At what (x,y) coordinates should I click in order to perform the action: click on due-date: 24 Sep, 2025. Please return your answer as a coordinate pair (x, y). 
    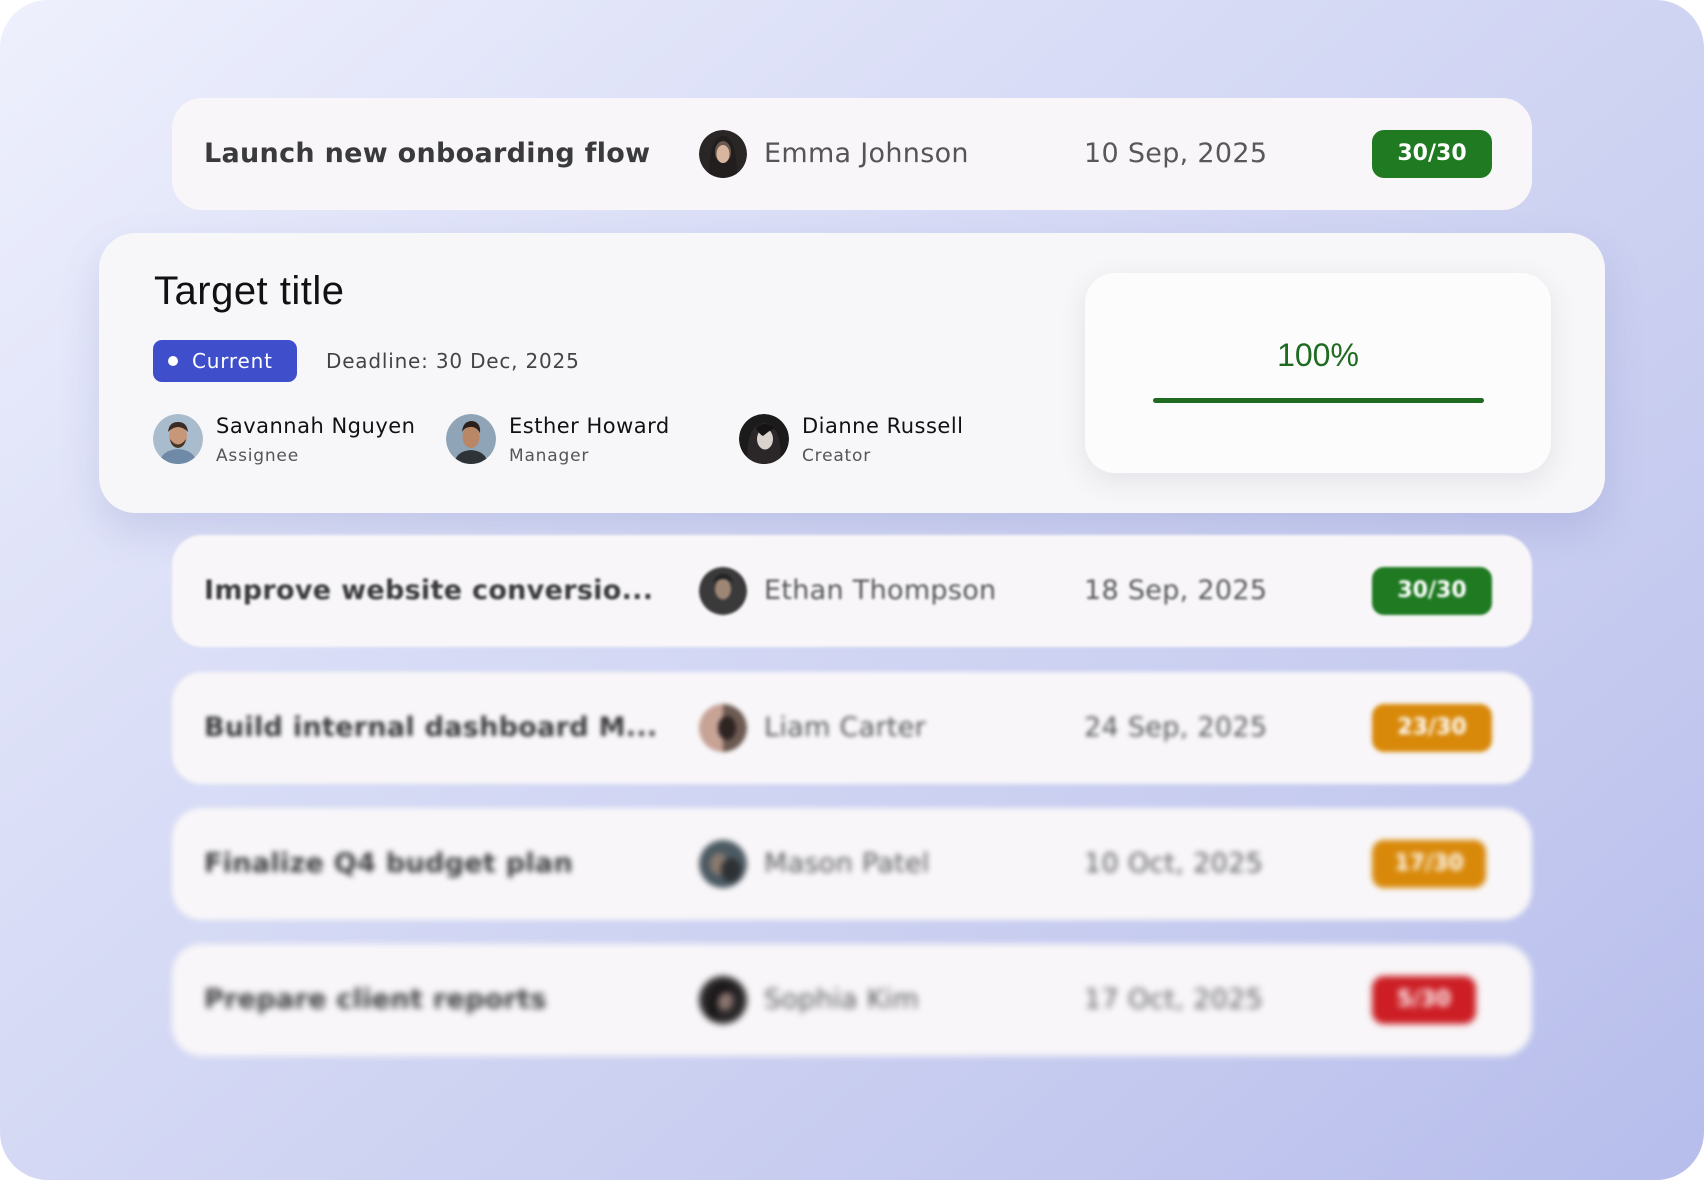
    Looking at the image, I should click on (1176, 727).